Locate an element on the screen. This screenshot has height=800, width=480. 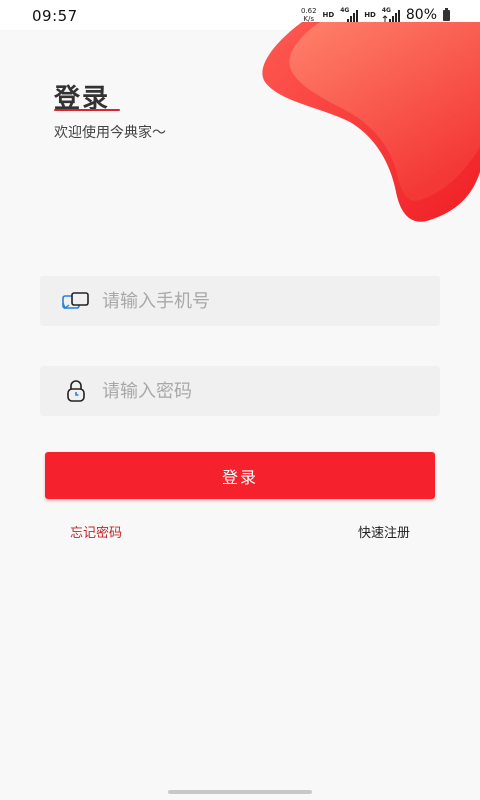
decorative-blob is located at coordinates (371, 122).